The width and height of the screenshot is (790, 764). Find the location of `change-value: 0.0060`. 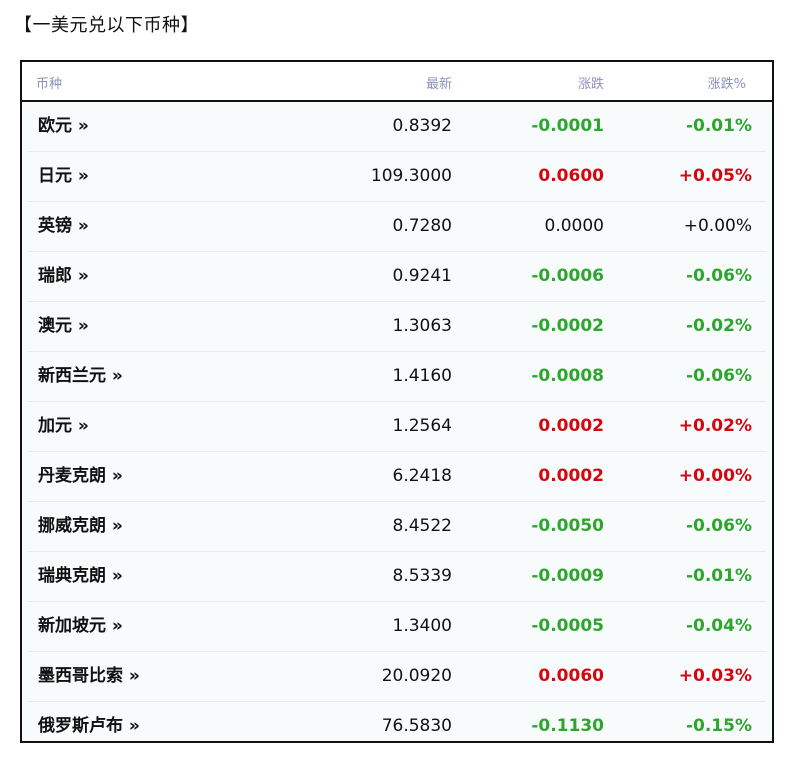

change-value: 0.0060 is located at coordinates (571, 676).